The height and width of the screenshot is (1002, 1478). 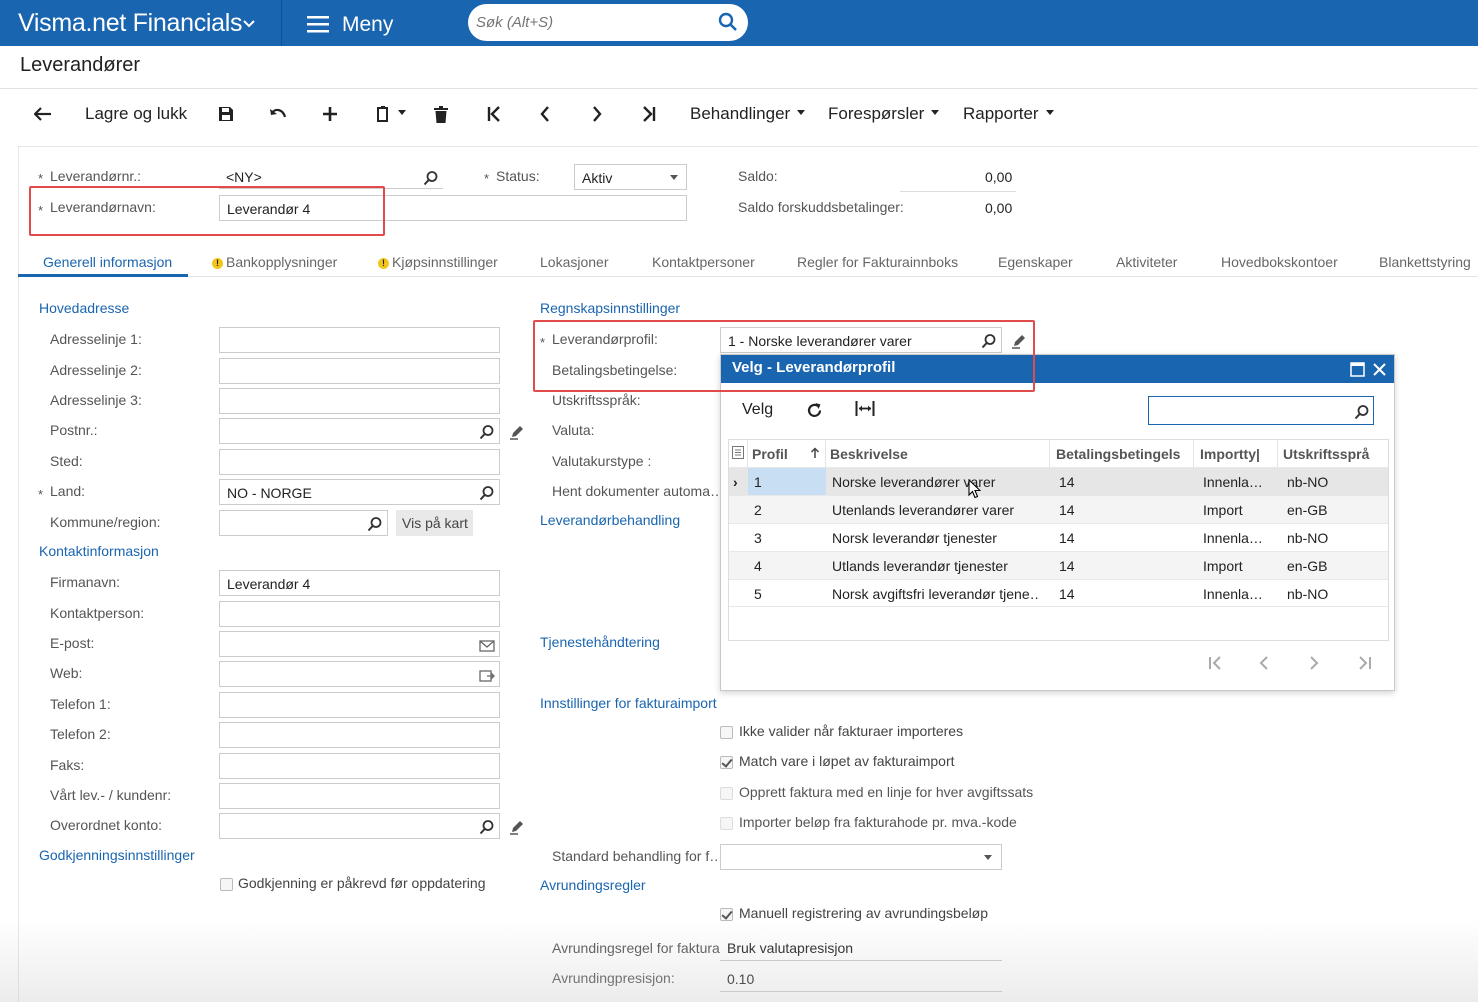 What do you see at coordinates (861, 979) in the screenshot?
I see `rounding-precision-field: 0.10` at bounding box center [861, 979].